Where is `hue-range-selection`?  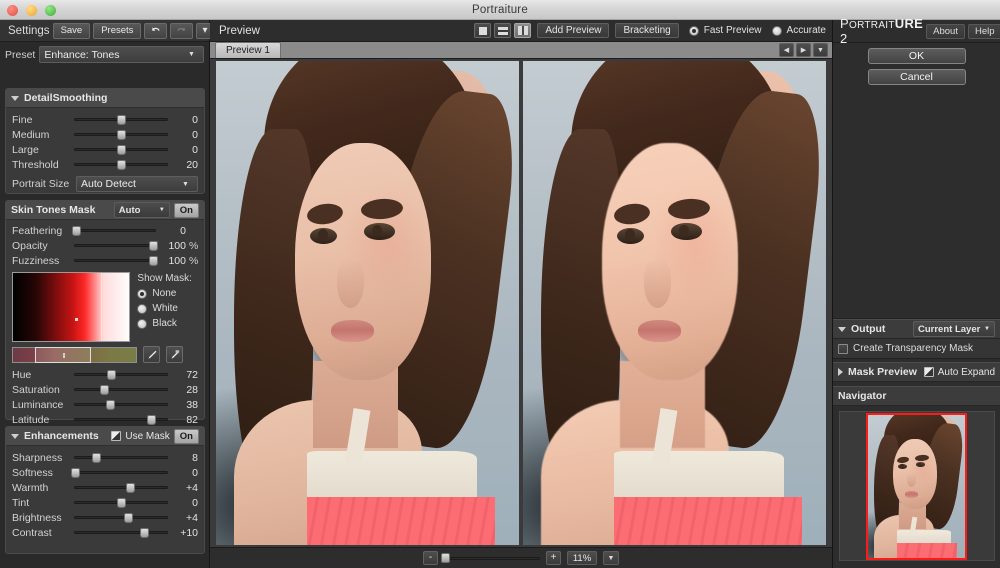 hue-range-selection is located at coordinates (63, 354).